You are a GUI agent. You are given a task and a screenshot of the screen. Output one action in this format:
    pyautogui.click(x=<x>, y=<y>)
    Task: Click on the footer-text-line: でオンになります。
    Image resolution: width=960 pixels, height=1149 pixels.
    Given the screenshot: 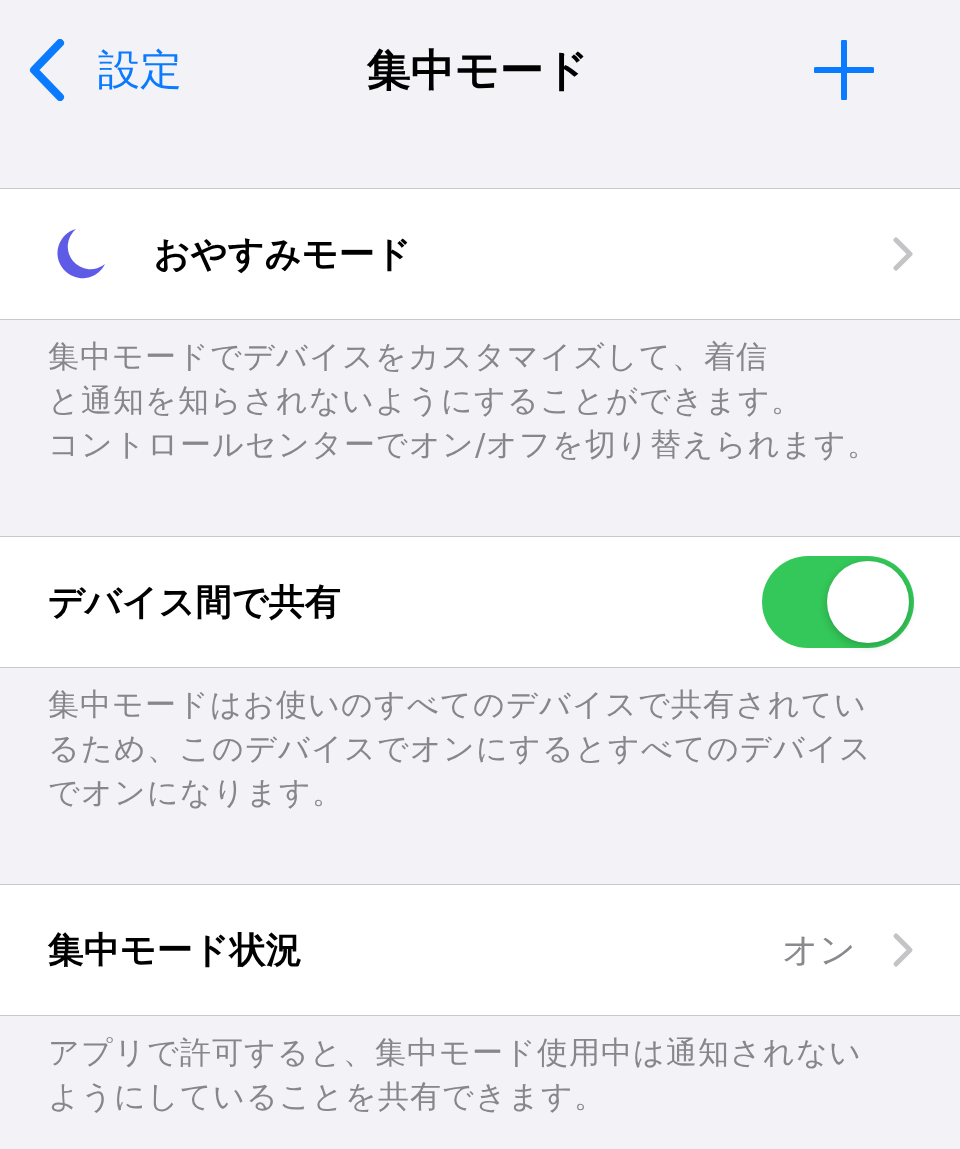 What is the action you would take?
    pyautogui.click(x=196, y=792)
    